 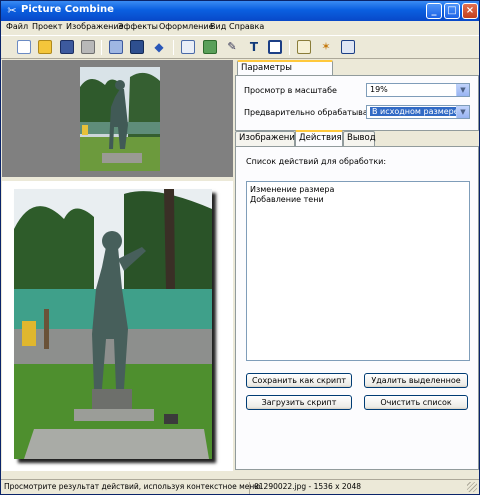 I want to click on close-button: ×, so click(x=470, y=11).